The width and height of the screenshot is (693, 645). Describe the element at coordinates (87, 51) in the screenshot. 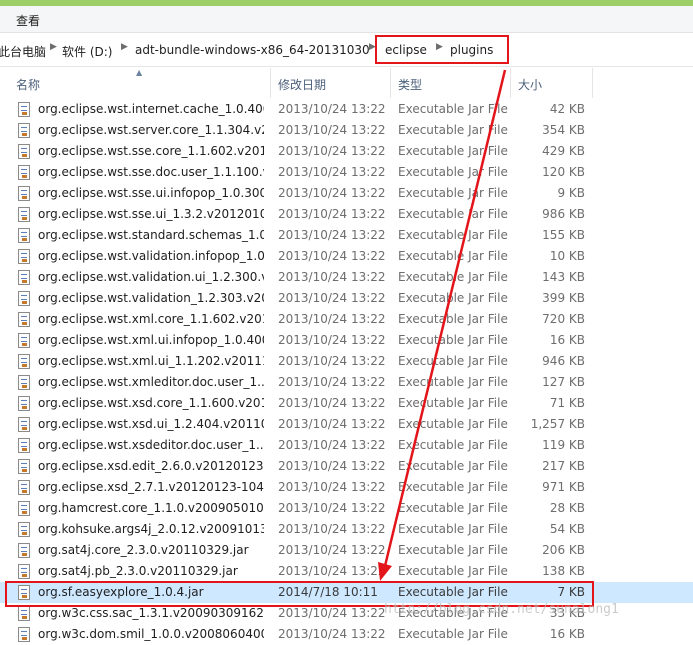

I see `breadcrumb-drive: 软件 (D:)` at that location.